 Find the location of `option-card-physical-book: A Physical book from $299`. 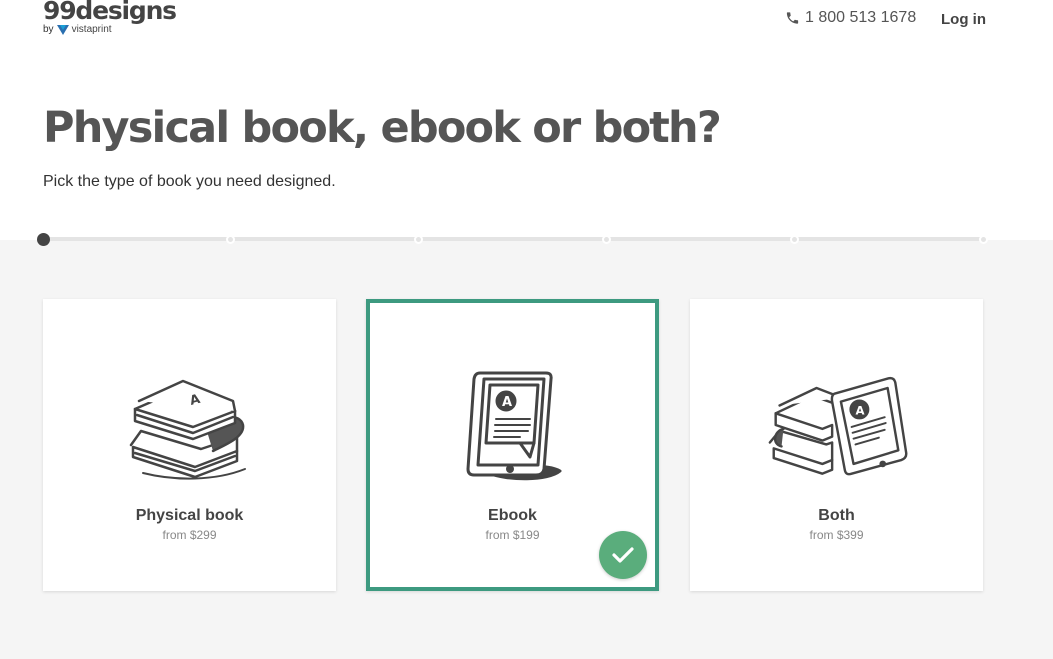

option-card-physical-book: A Physical book from $299 is located at coordinates (189, 445).